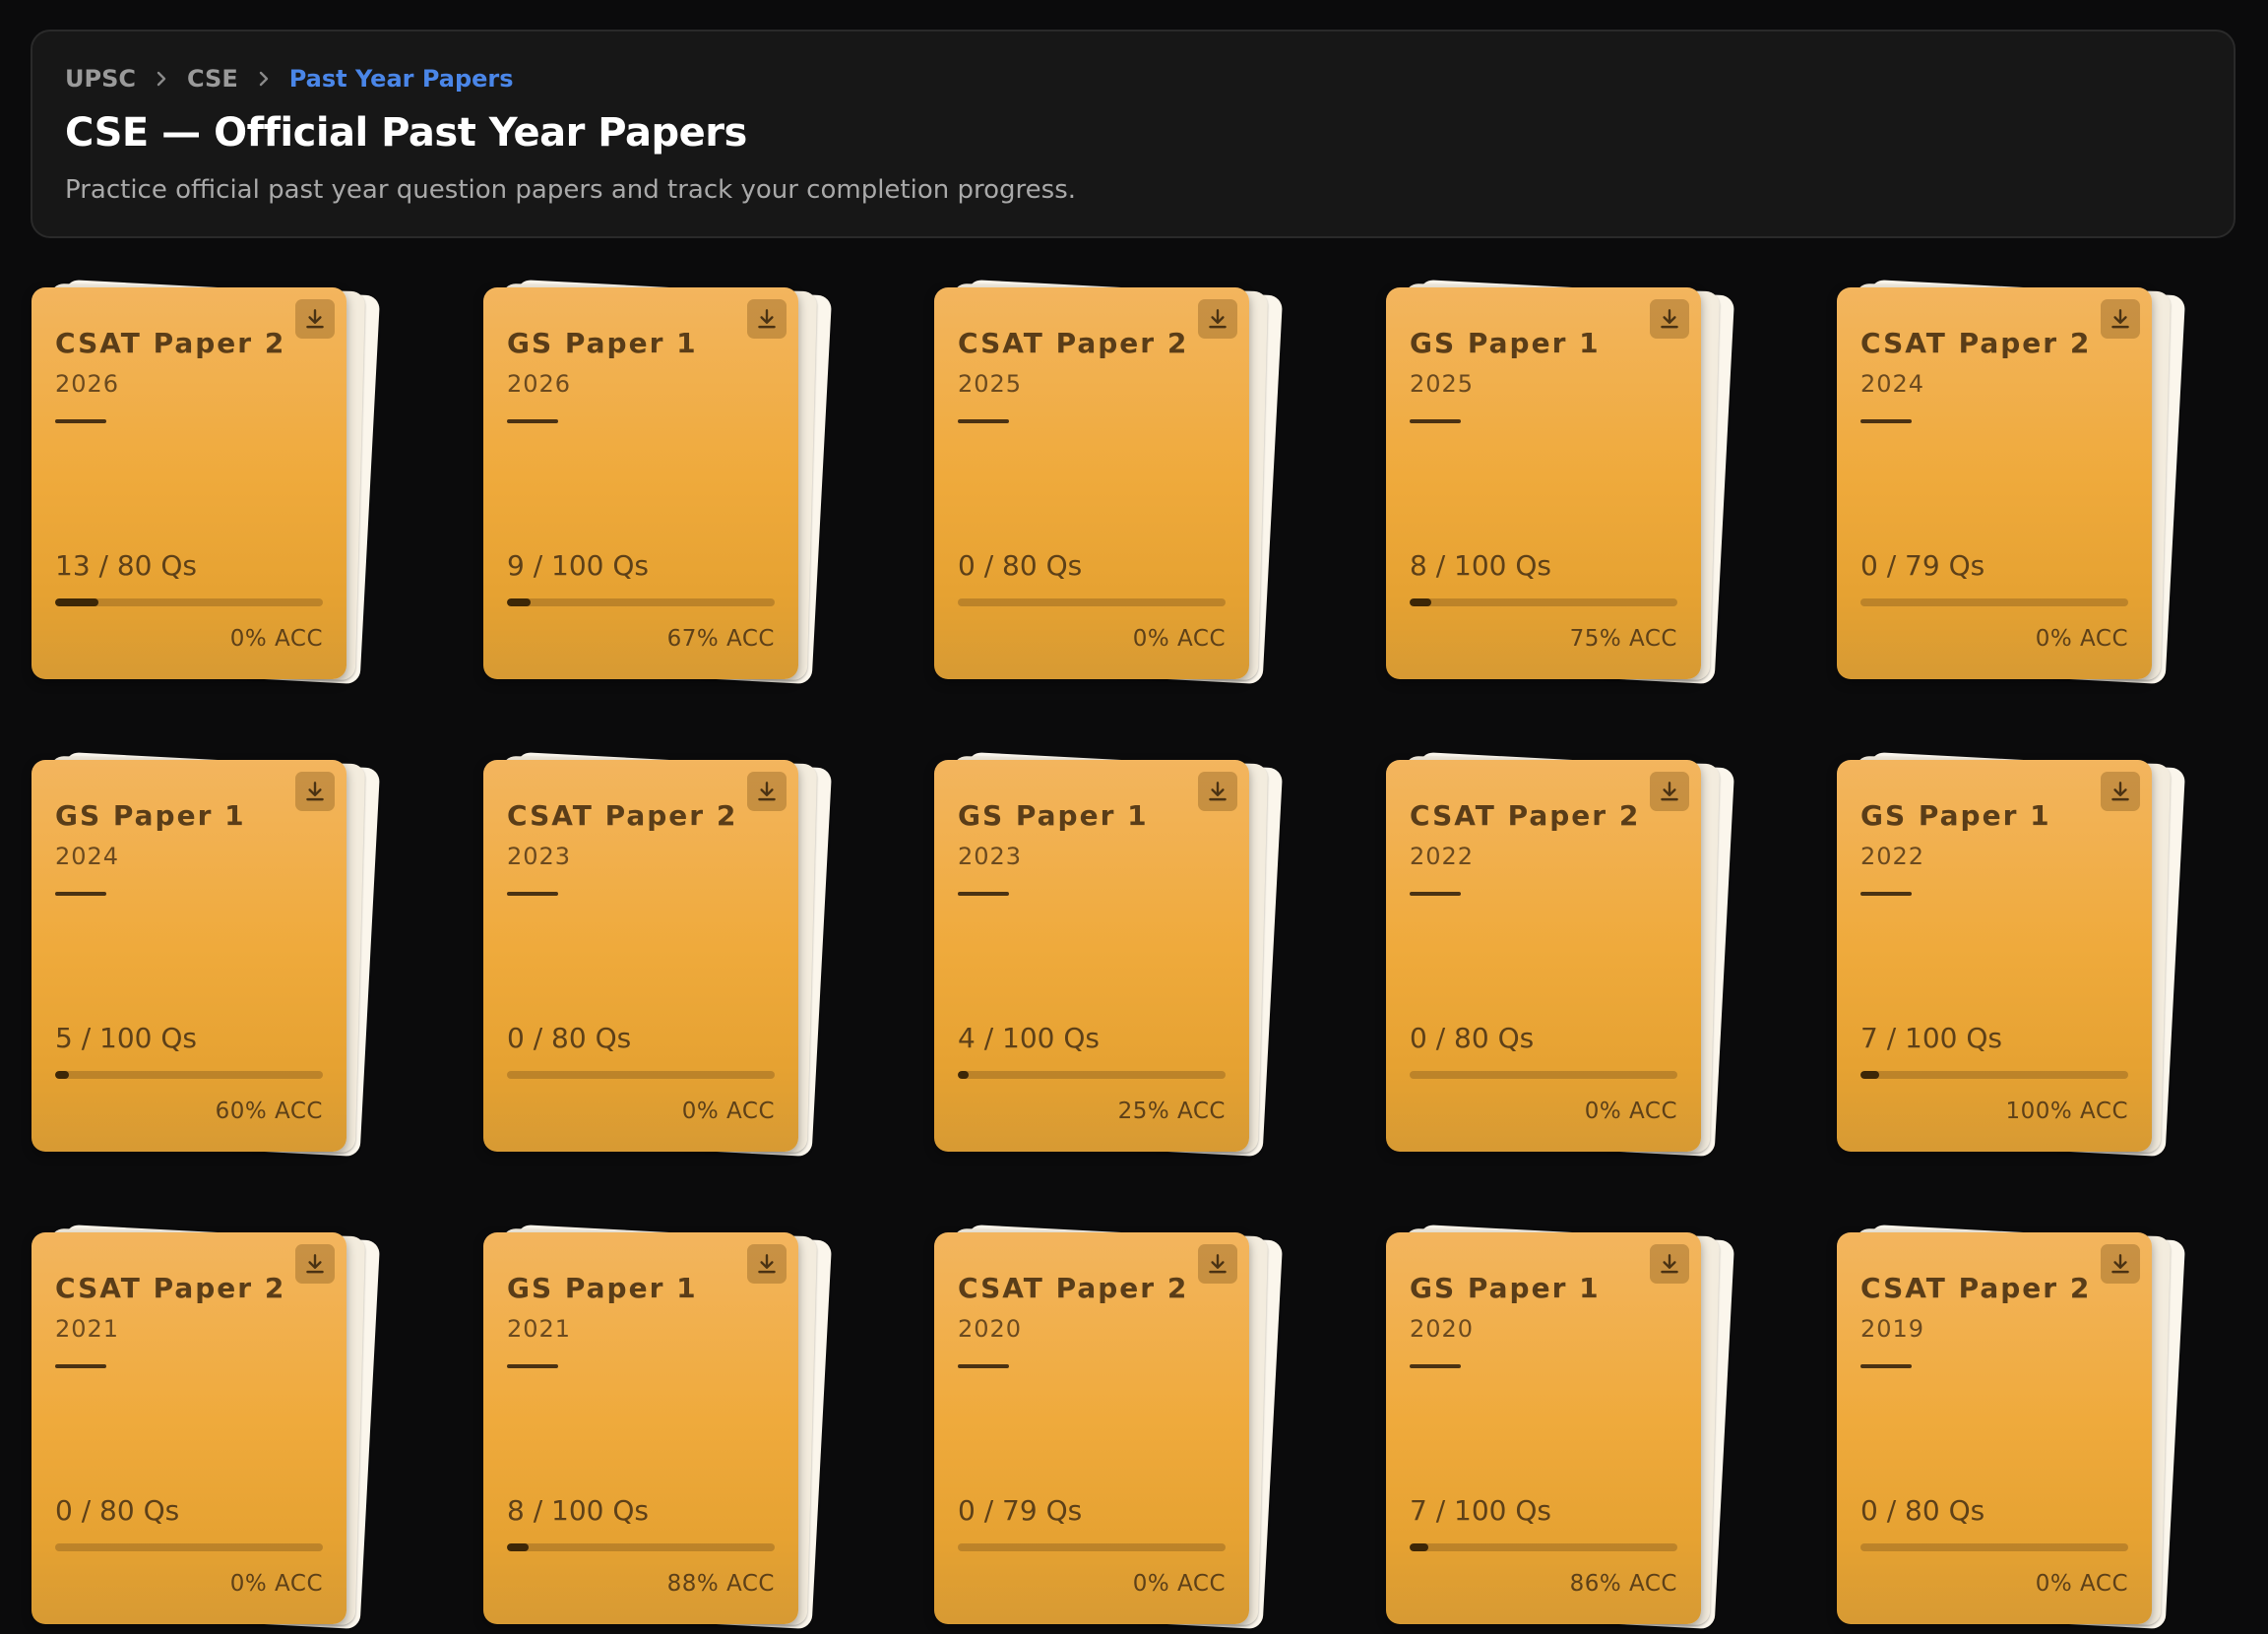 The height and width of the screenshot is (1634, 2268). What do you see at coordinates (990, 856) in the screenshot?
I see `paper-year: 2023` at bounding box center [990, 856].